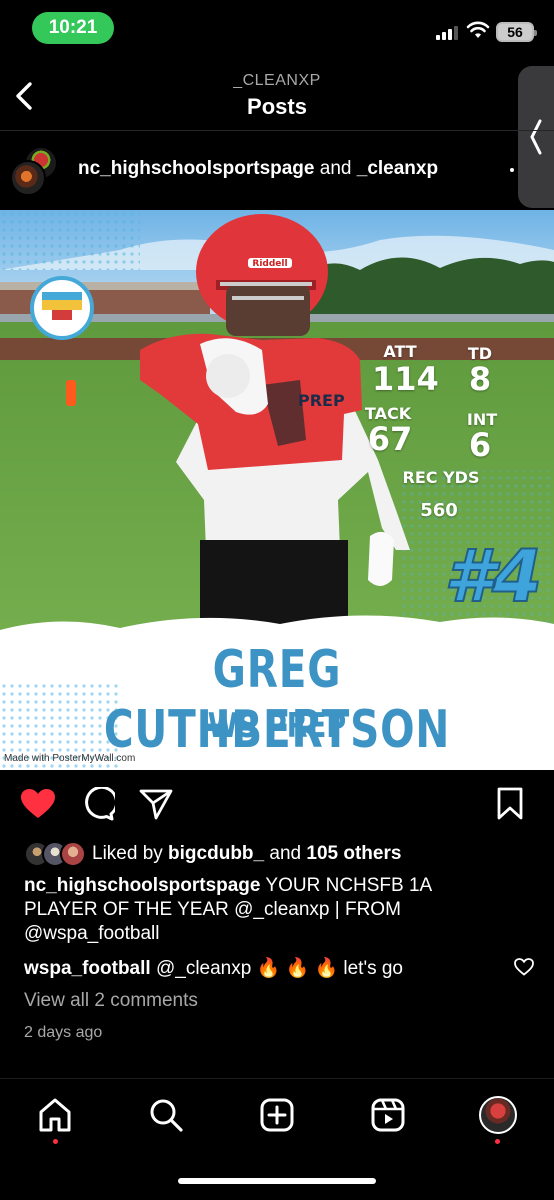  I want to click on nav-create, so click(277, 1115).